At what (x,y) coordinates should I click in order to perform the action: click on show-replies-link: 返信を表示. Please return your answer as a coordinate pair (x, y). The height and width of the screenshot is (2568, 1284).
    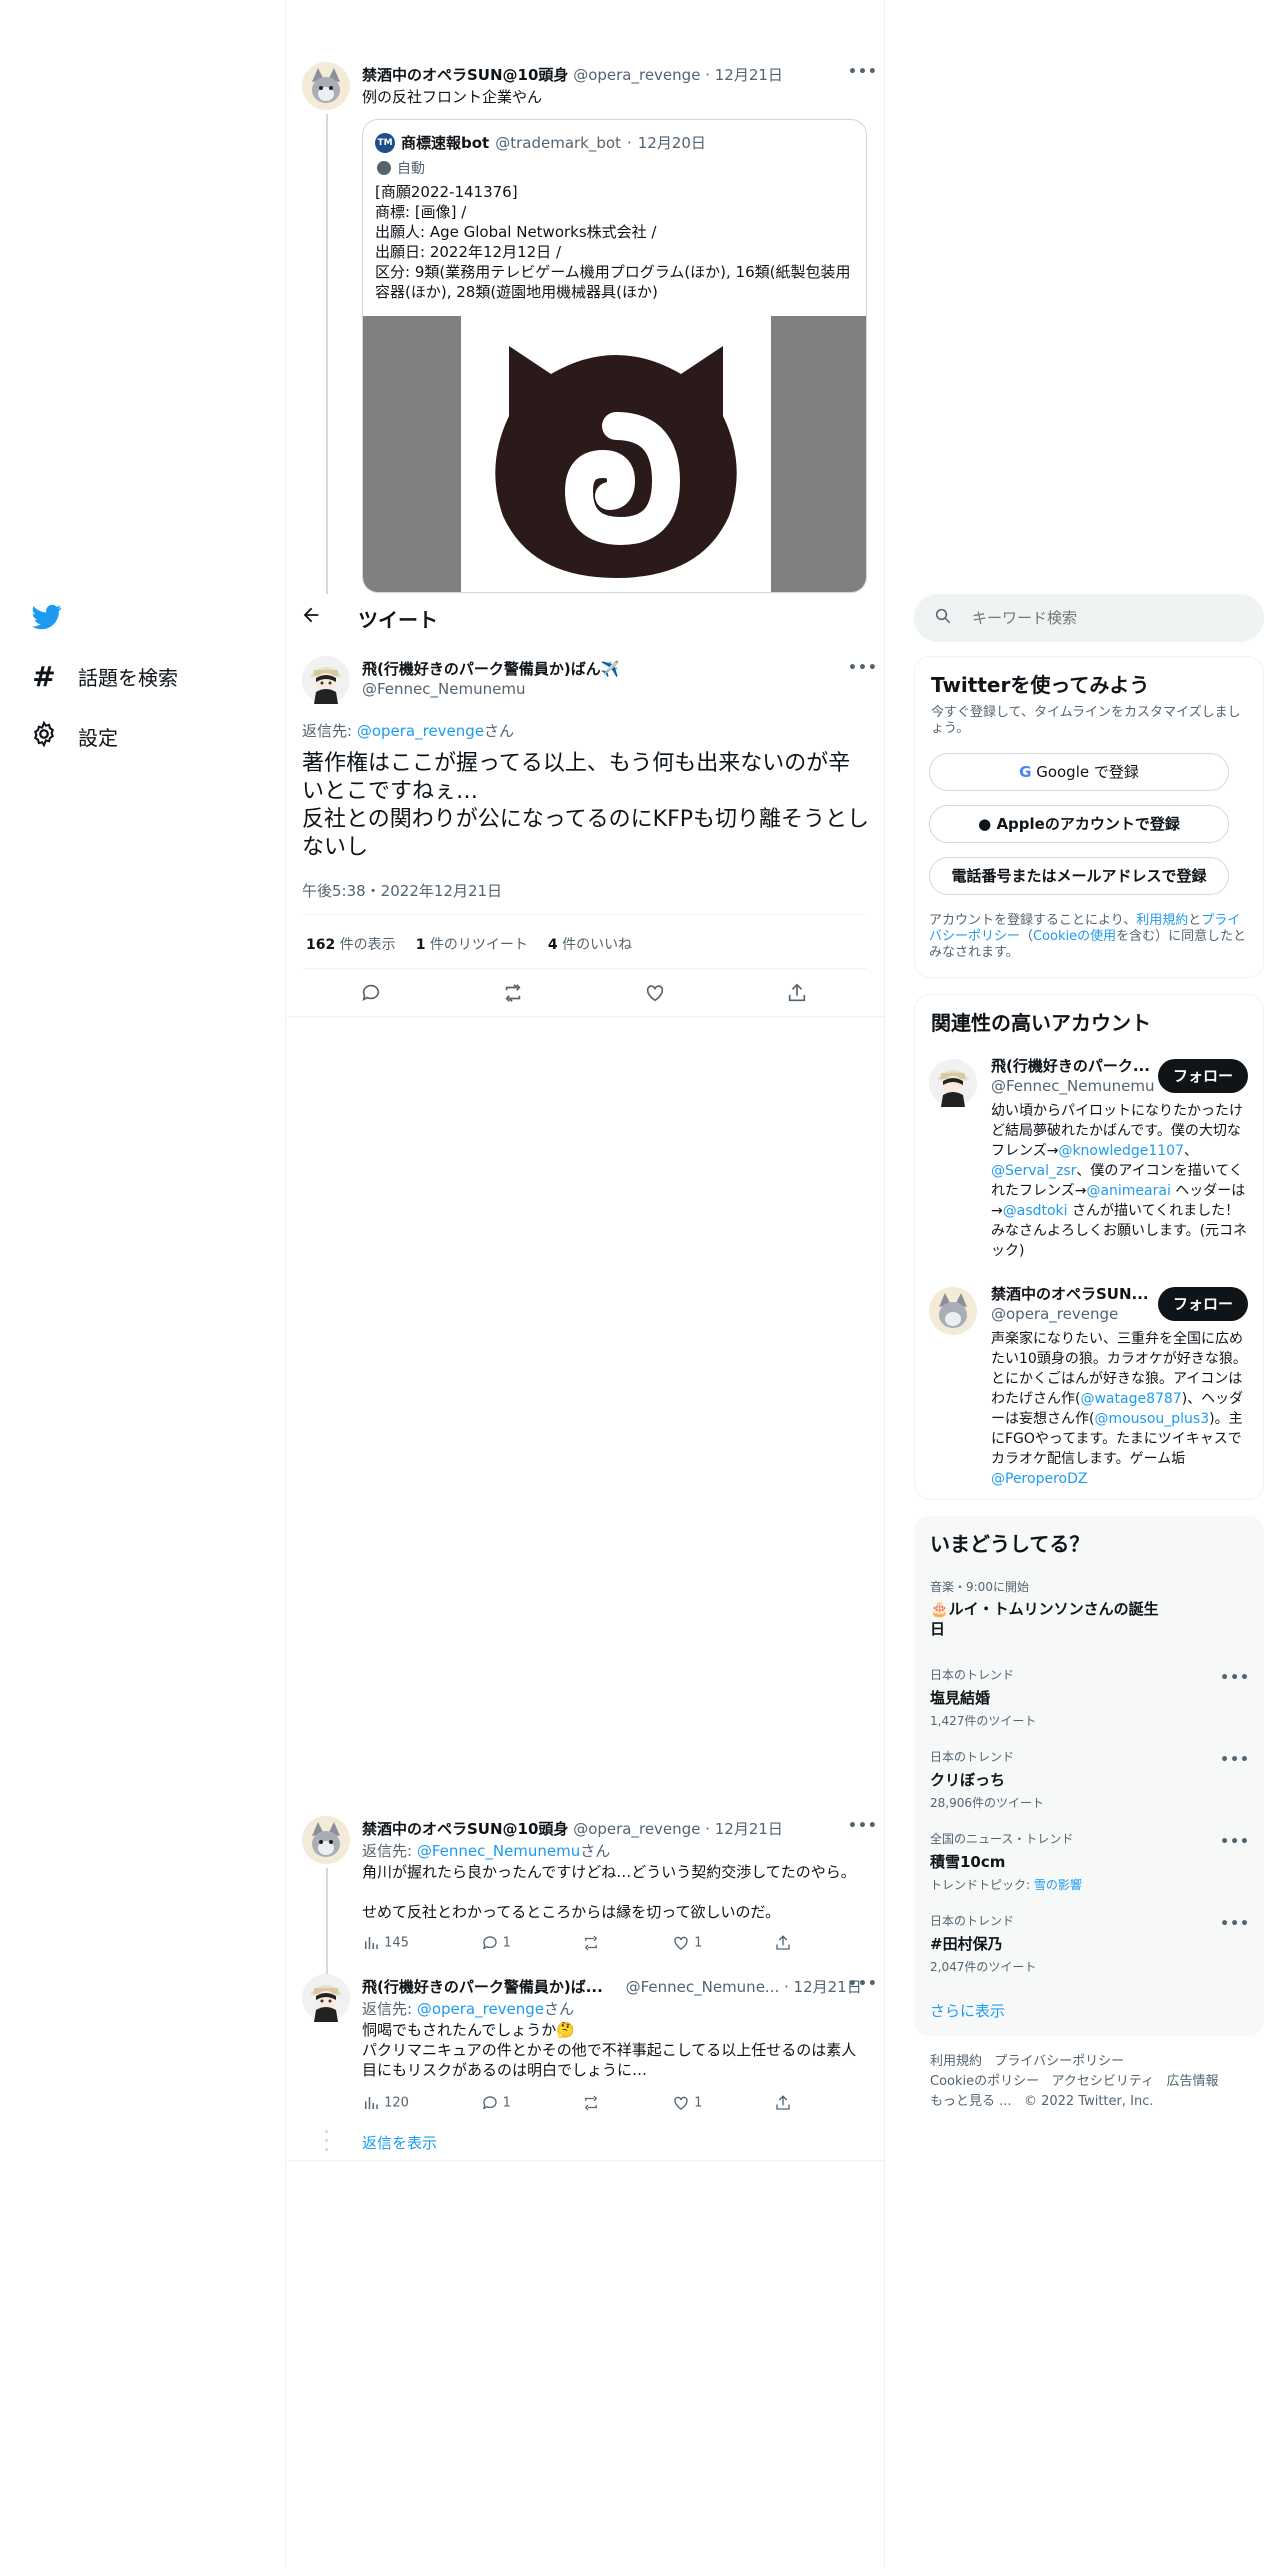
    Looking at the image, I should click on (399, 2142).